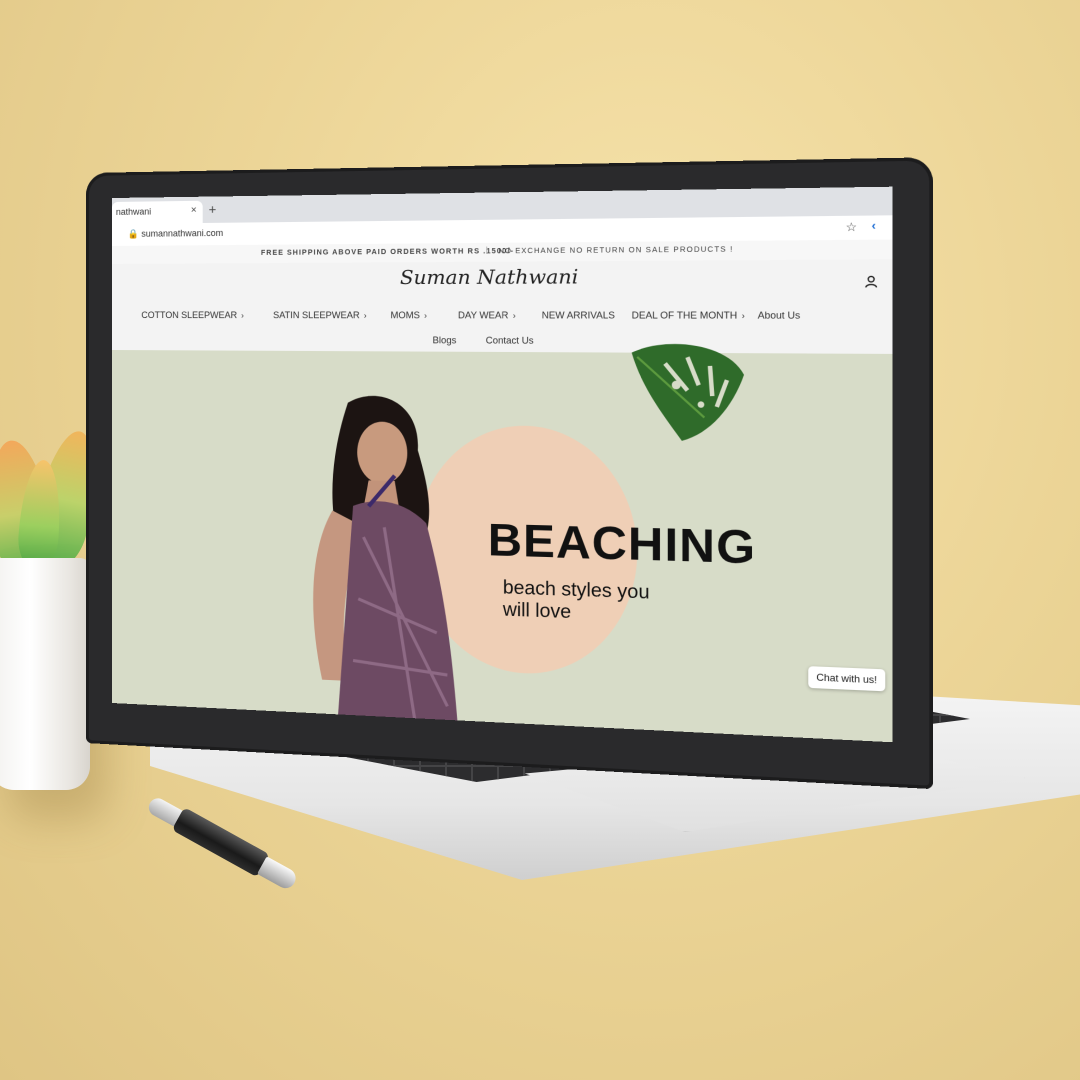  Describe the element at coordinates (871, 281) in the screenshot. I see `user-icon` at that location.